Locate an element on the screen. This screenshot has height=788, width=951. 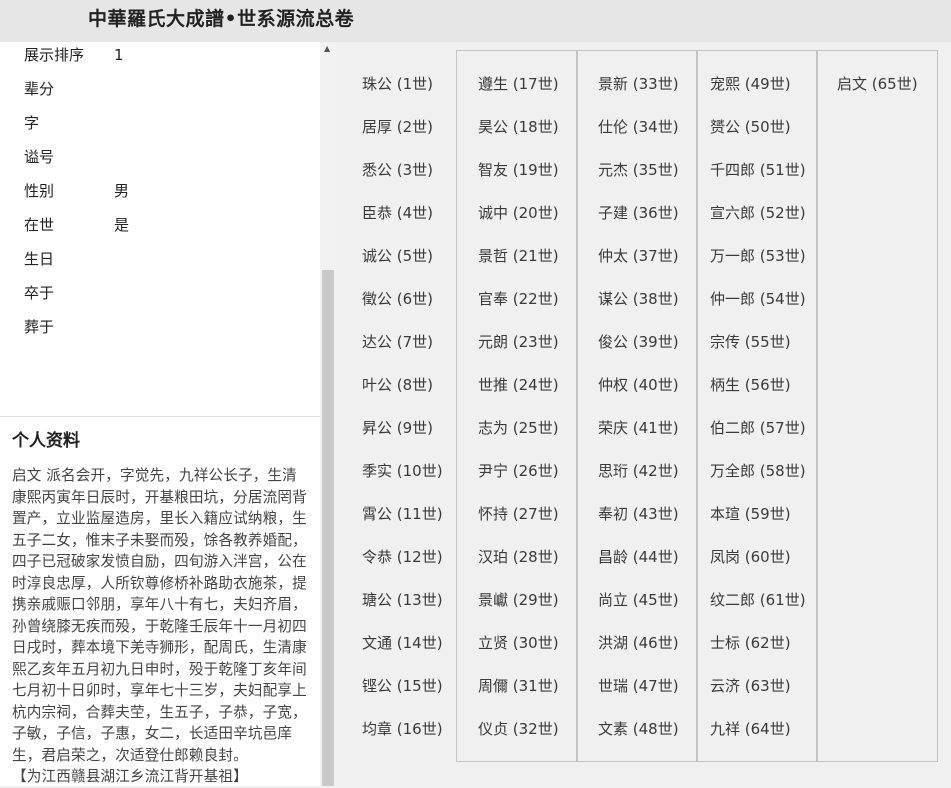
generation-item: 诚中 (20世) is located at coordinates (518, 213).